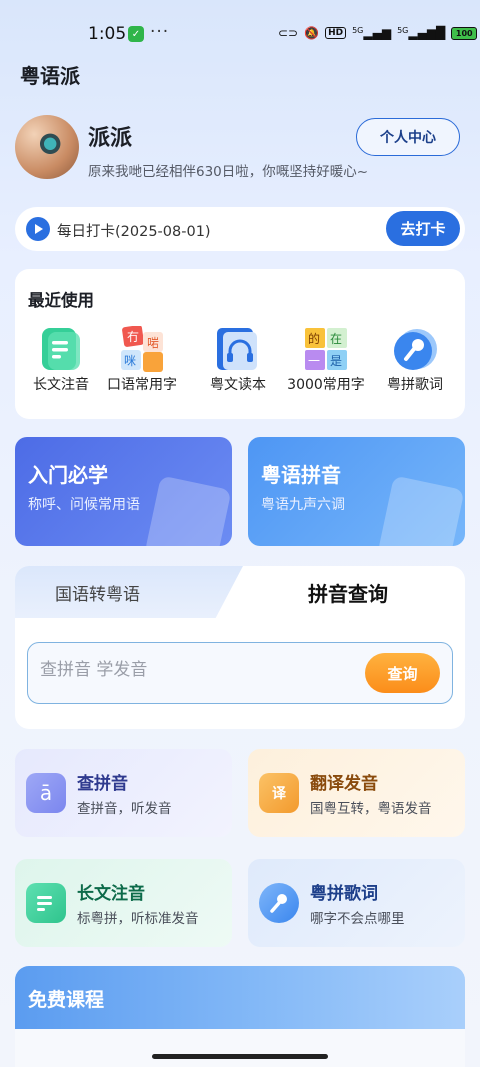 This screenshot has height=1067, width=480. I want to click on feature-subtitle: 粤语九声六调, so click(303, 505).